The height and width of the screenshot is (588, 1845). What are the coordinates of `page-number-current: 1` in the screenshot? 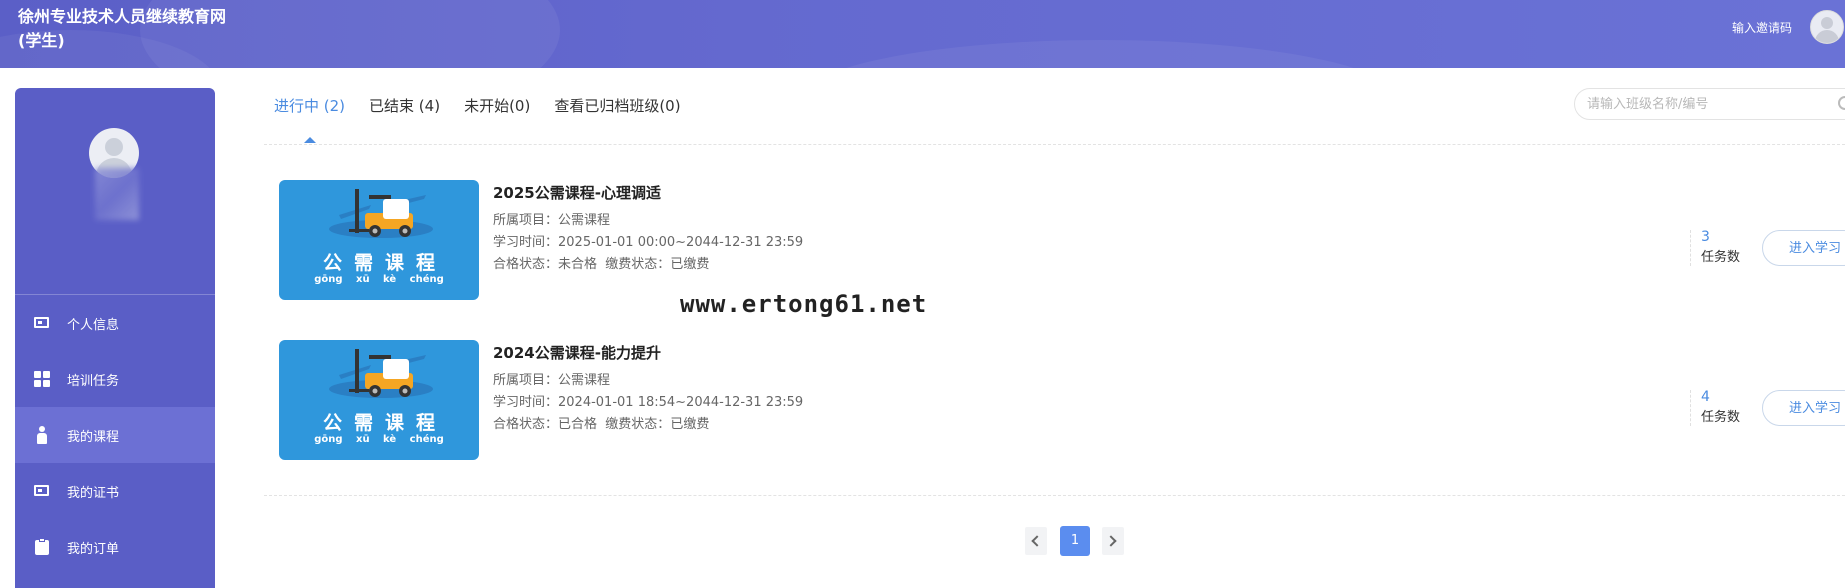 It's located at (1075, 541).